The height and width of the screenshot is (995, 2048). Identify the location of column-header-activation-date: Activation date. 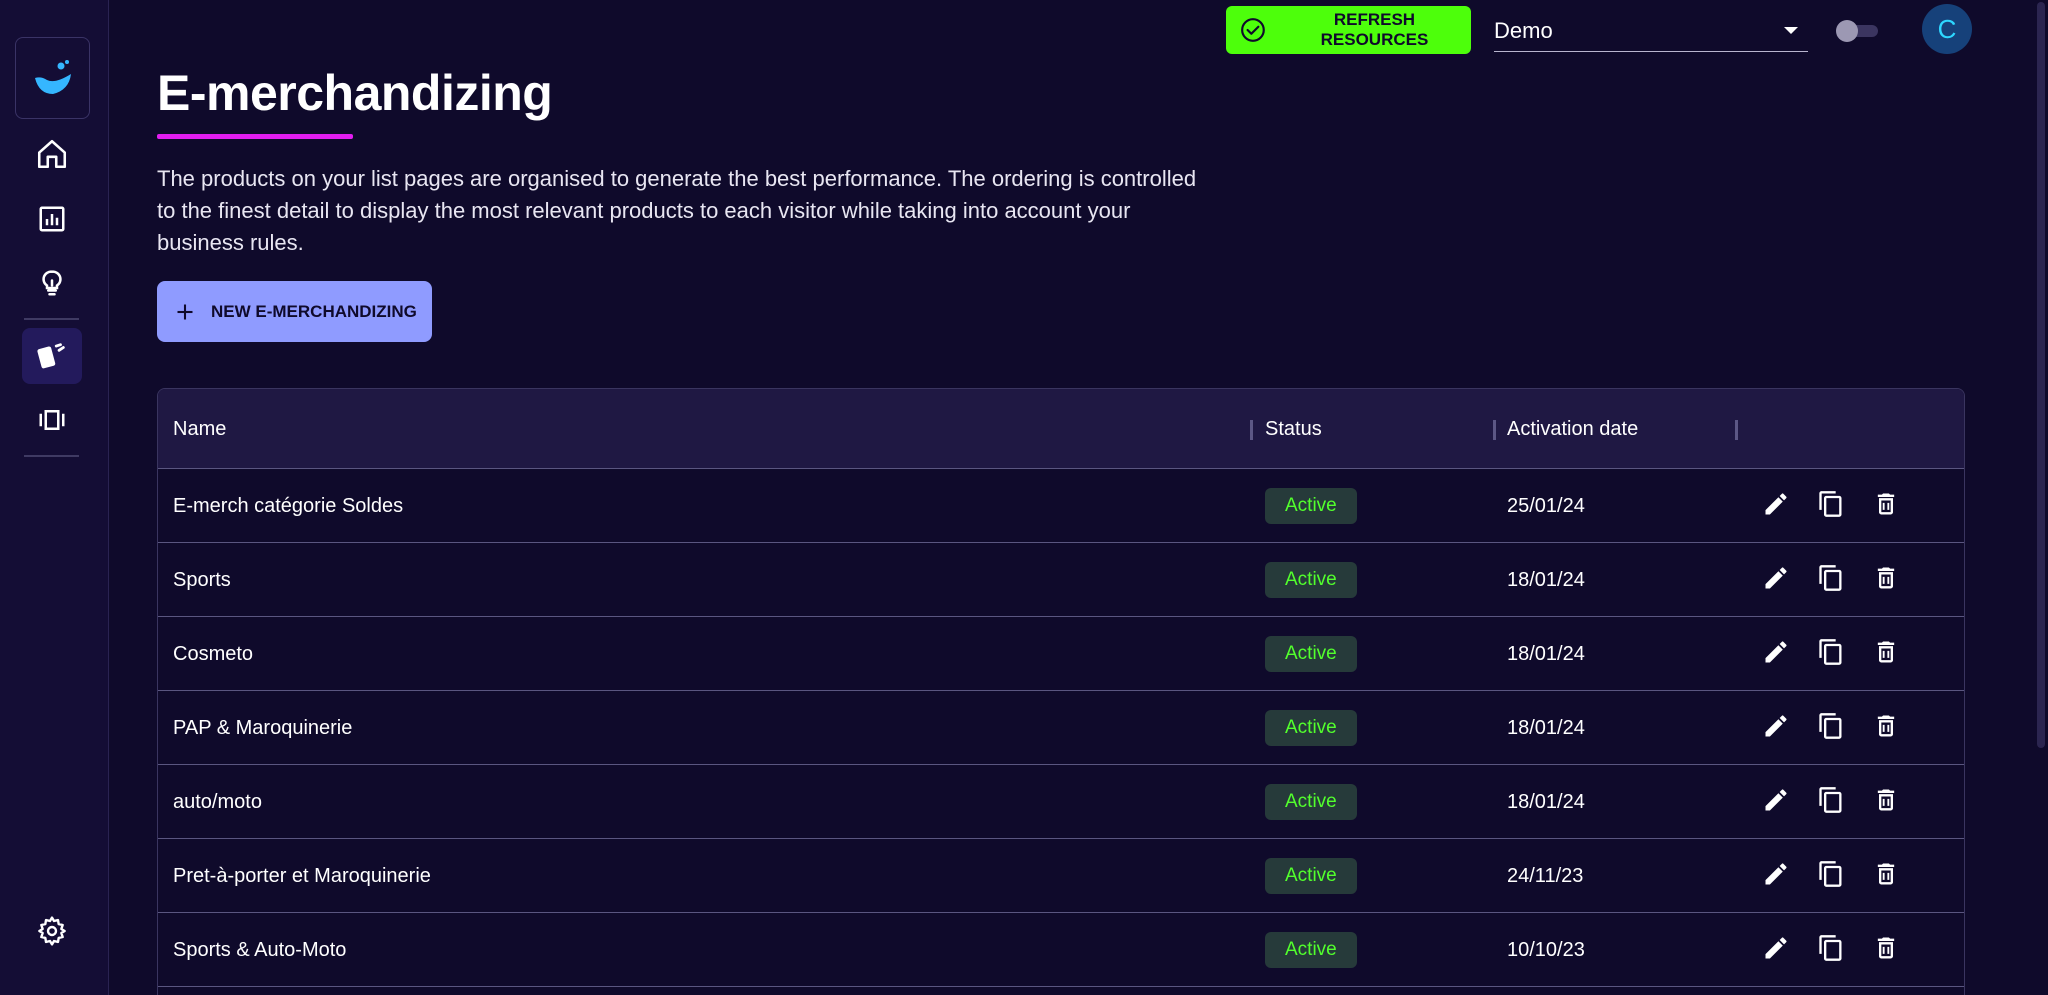
(1572, 429).